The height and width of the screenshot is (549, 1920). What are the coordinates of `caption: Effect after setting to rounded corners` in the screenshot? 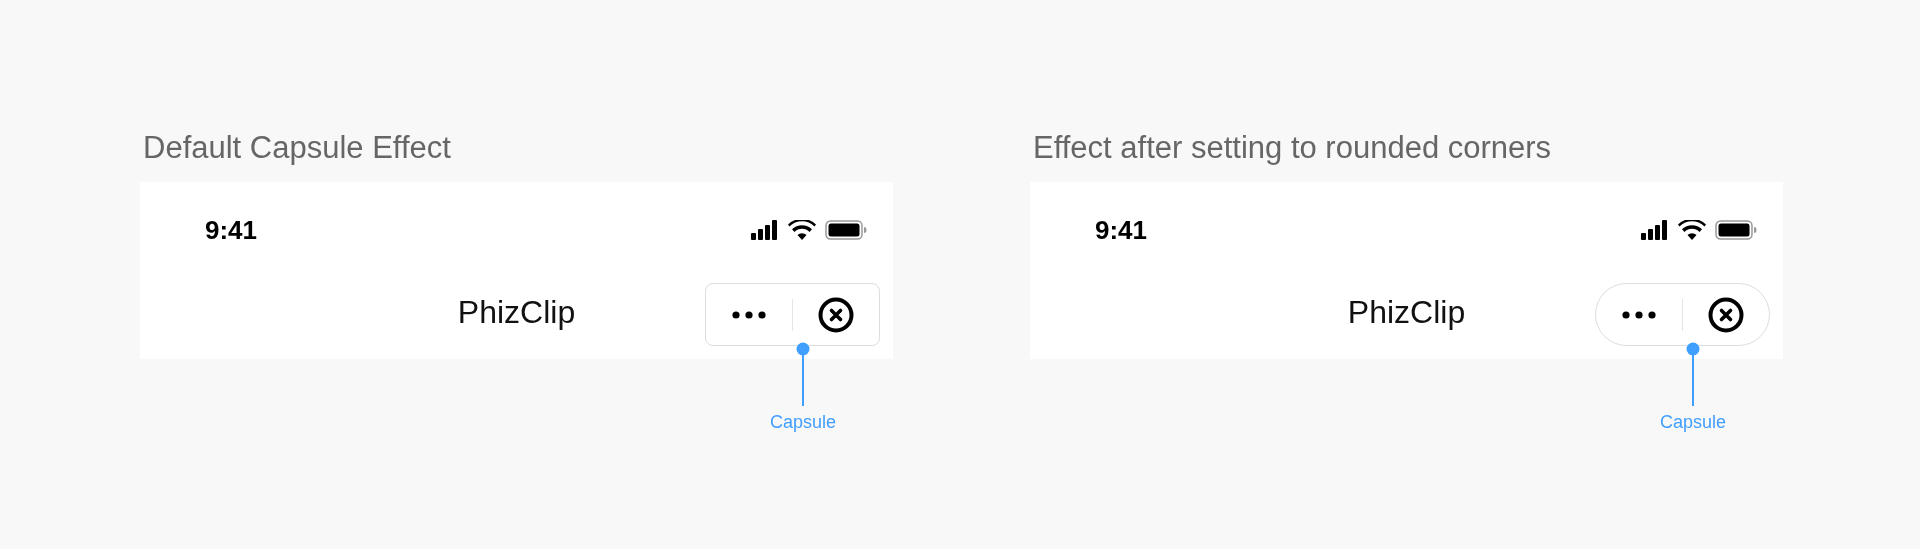 It's located at (1292, 148).